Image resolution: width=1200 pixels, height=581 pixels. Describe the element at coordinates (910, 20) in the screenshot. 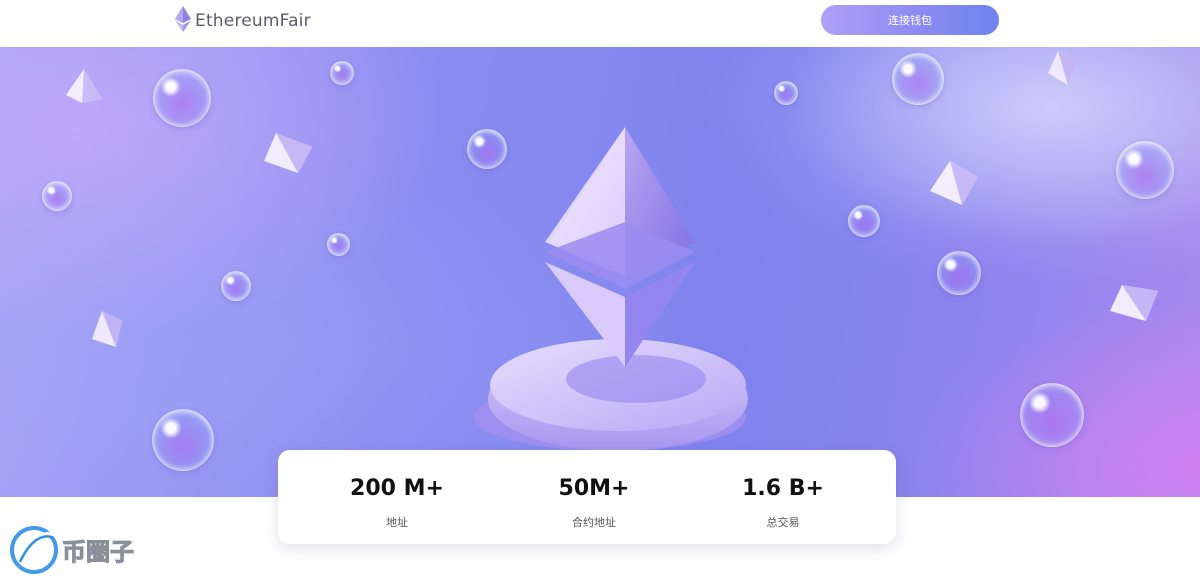

I see `connect-wallet-button: 连接钱包` at that location.